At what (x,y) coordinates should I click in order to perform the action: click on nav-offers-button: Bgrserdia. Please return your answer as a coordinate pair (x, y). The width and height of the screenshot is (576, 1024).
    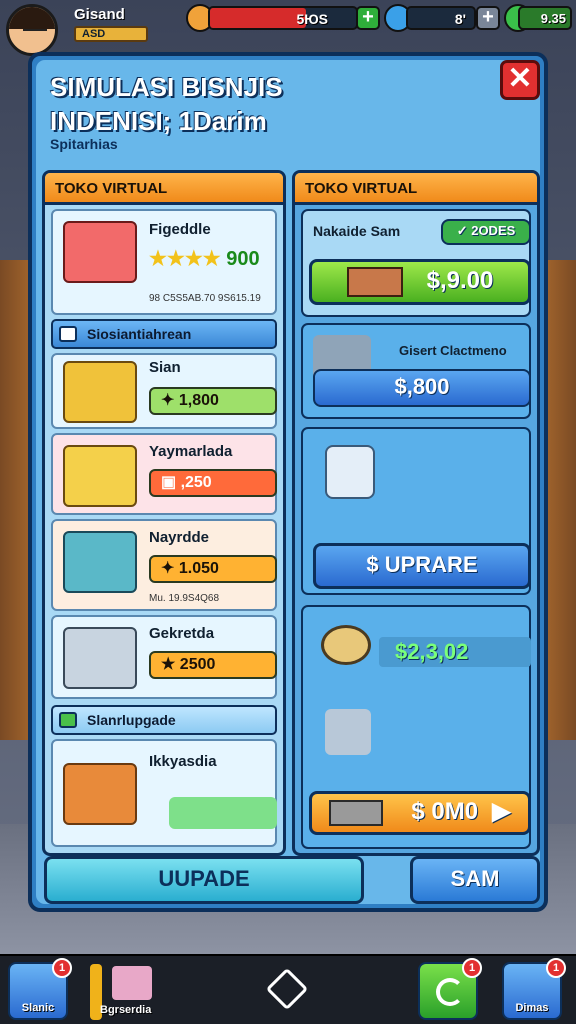
    Looking at the image, I should click on (134, 991).